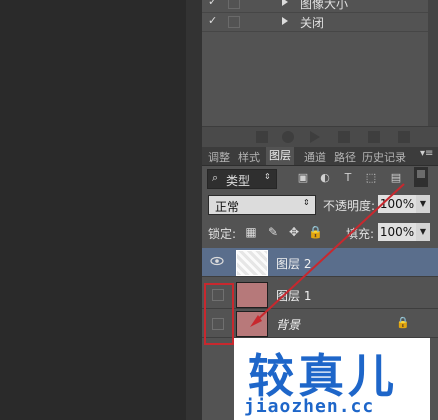  What do you see at coordinates (397, 204) in the screenshot?
I see `opacity-input: 100%` at bounding box center [397, 204].